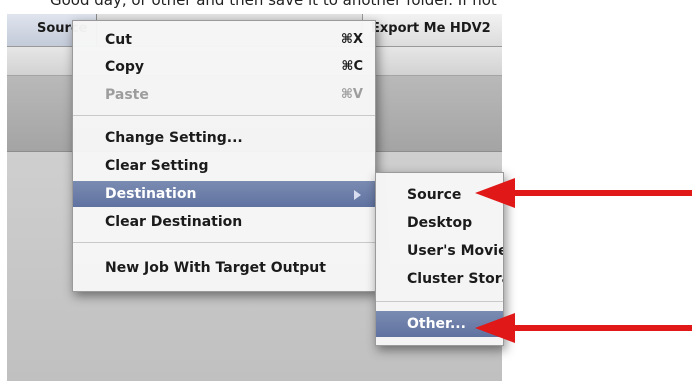 The height and width of the screenshot is (381, 692). What do you see at coordinates (434, 195) in the screenshot?
I see `menu-item-label: Source` at bounding box center [434, 195].